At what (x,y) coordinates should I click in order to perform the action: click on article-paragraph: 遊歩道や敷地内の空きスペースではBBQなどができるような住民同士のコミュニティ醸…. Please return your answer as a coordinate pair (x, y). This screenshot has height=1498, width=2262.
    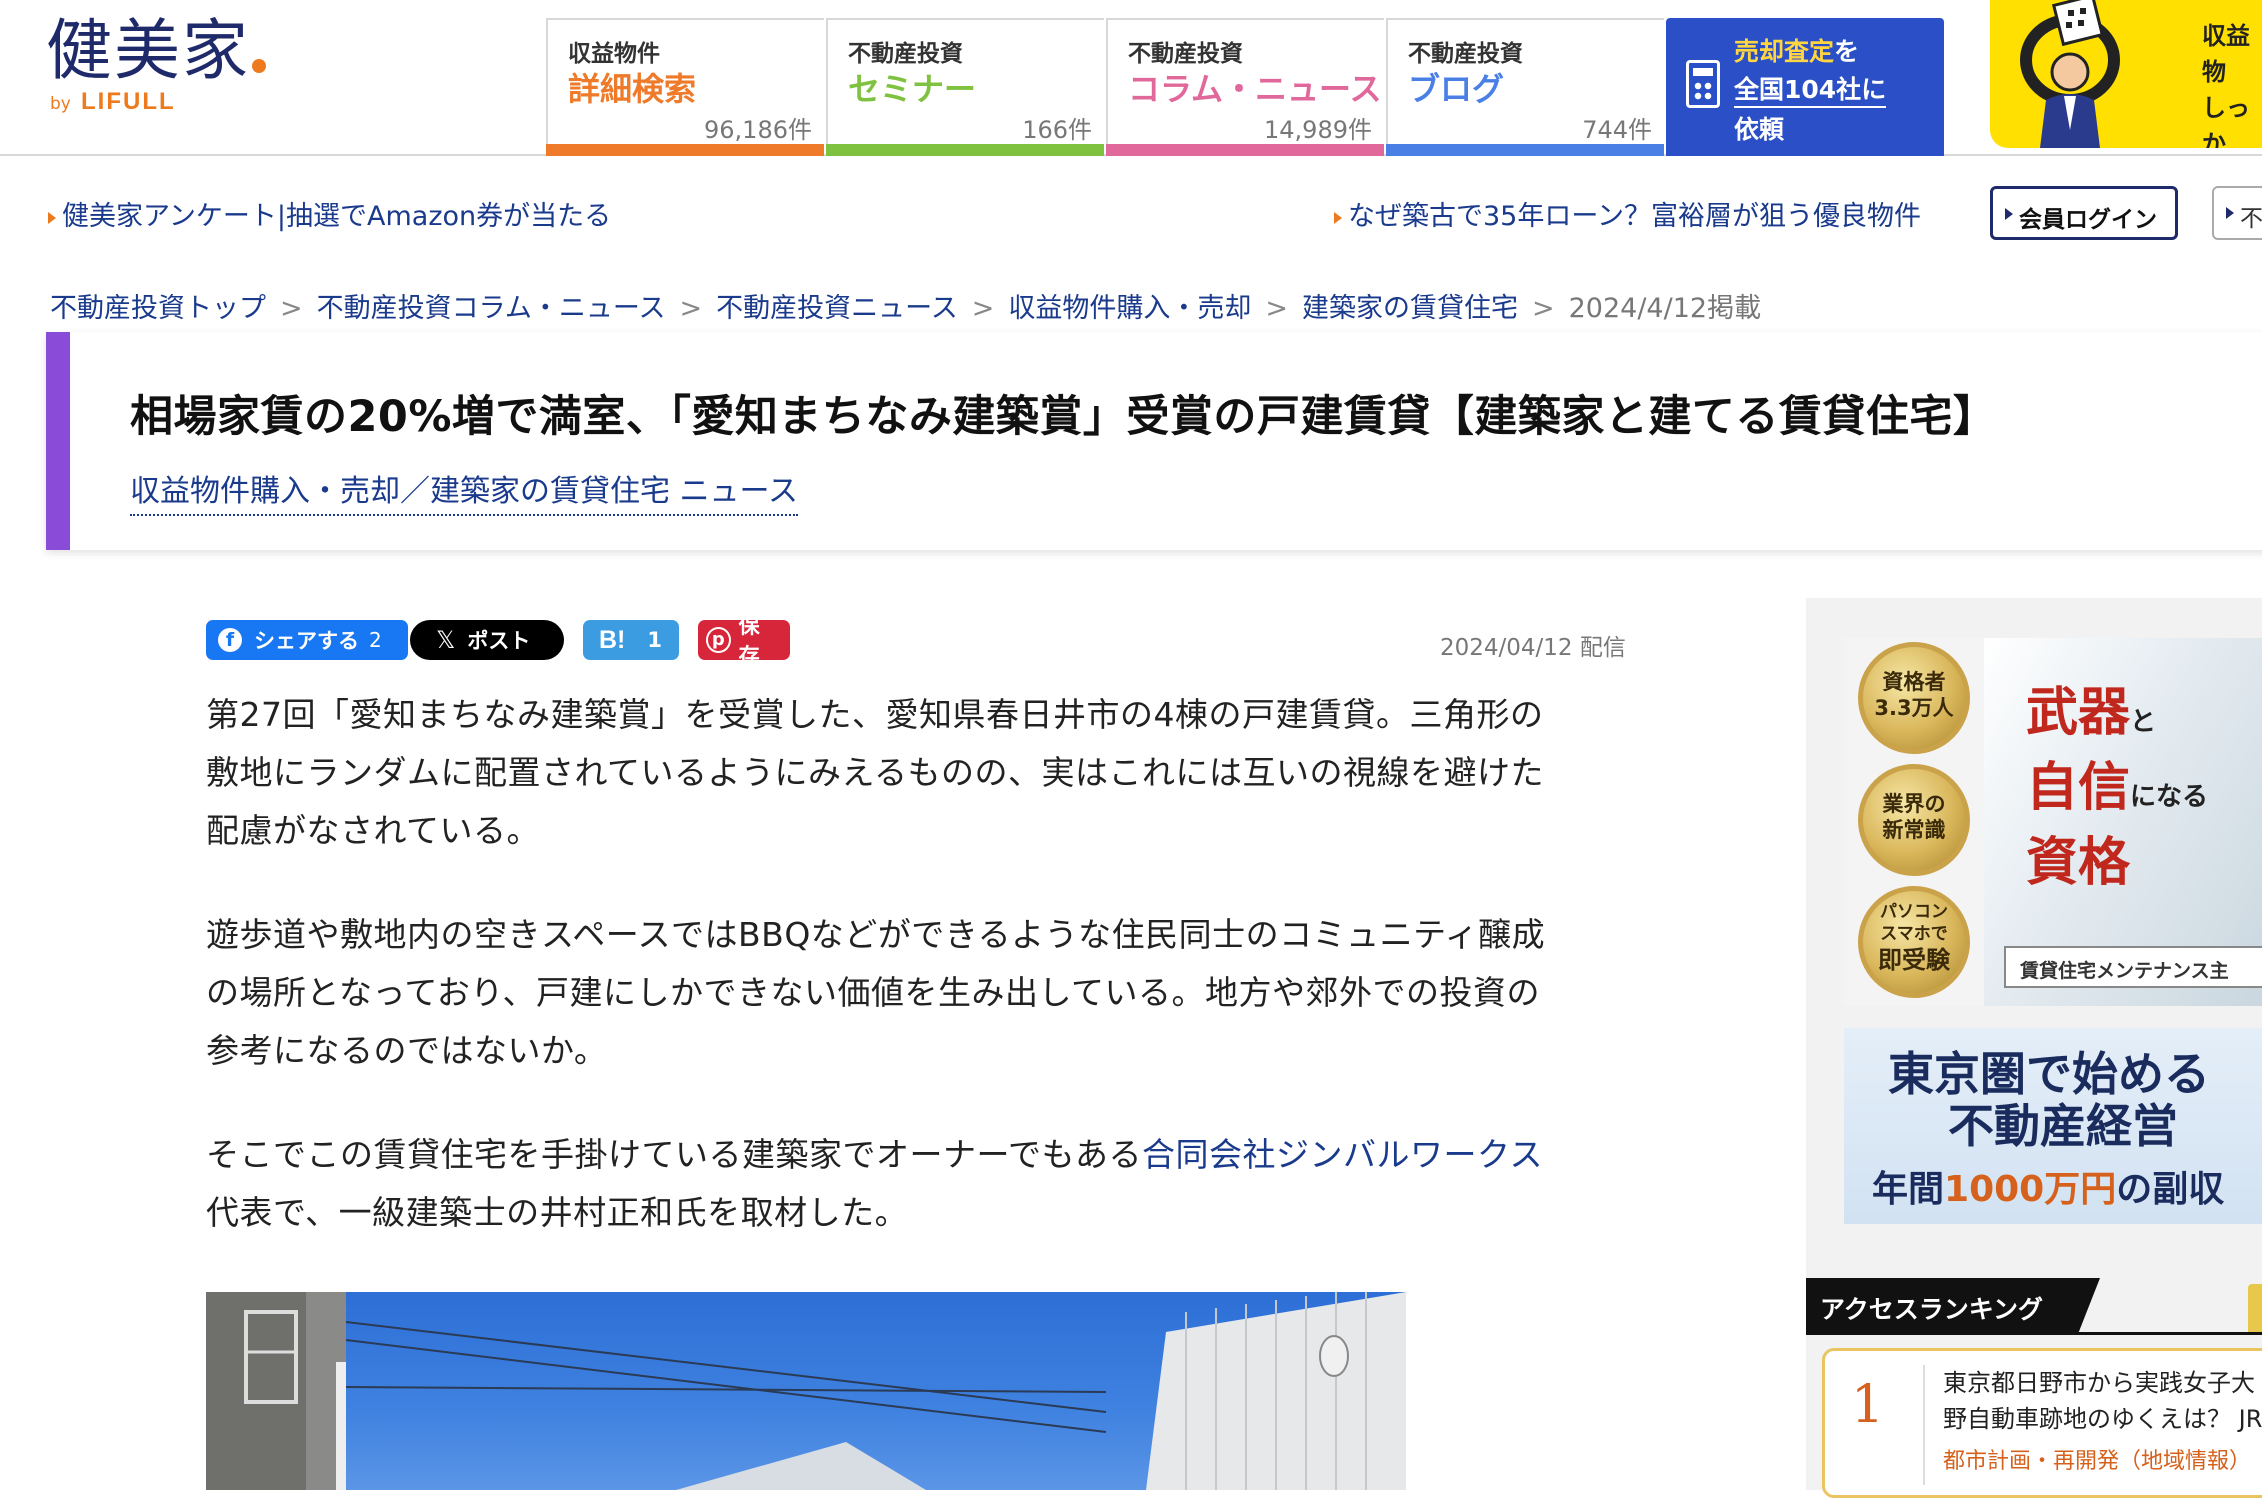
    Looking at the image, I should click on (876, 992).